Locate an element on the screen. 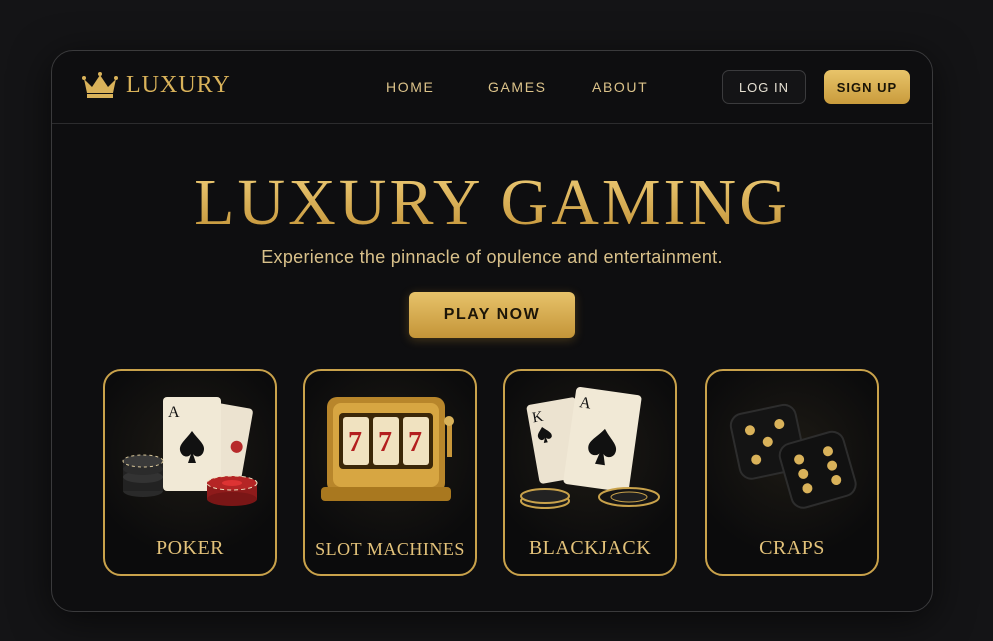 This screenshot has height=641, width=993. signup-button: SIGN UP is located at coordinates (867, 87).